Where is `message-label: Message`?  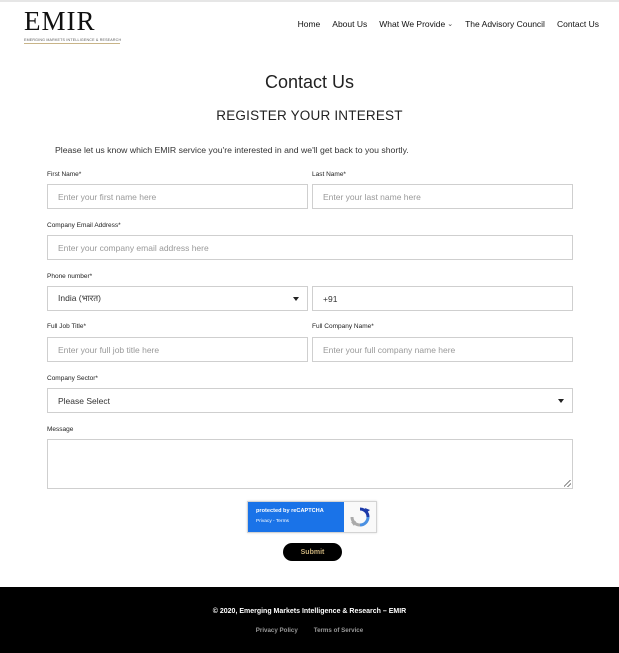 message-label: Message is located at coordinates (60, 429).